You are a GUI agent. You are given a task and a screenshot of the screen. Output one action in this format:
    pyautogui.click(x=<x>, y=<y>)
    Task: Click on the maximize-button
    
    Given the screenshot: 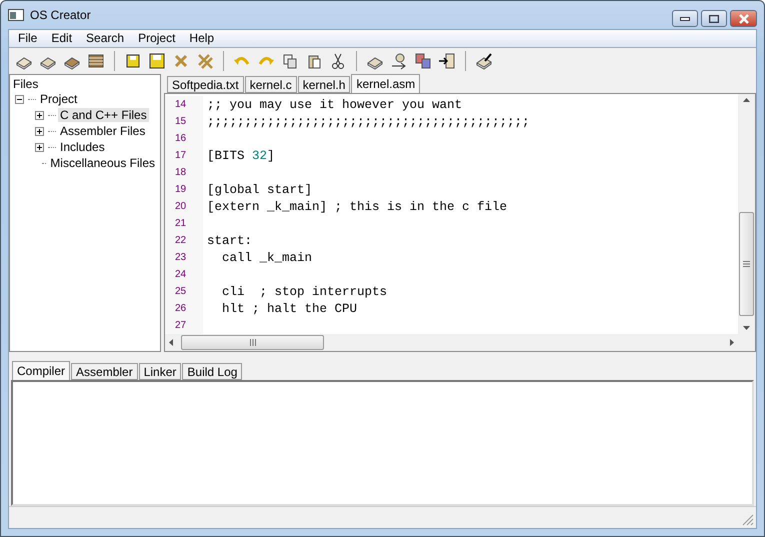 What is the action you would take?
    pyautogui.click(x=714, y=18)
    